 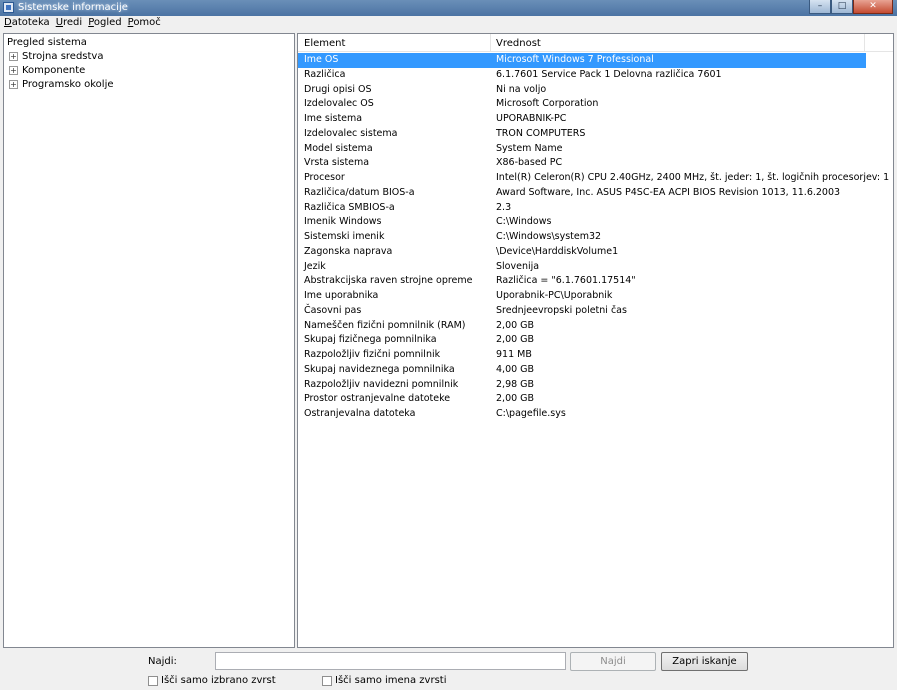 What do you see at coordinates (341, 295) in the screenshot?
I see `row-element: Ime uporabnika` at bounding box center [341, 295].